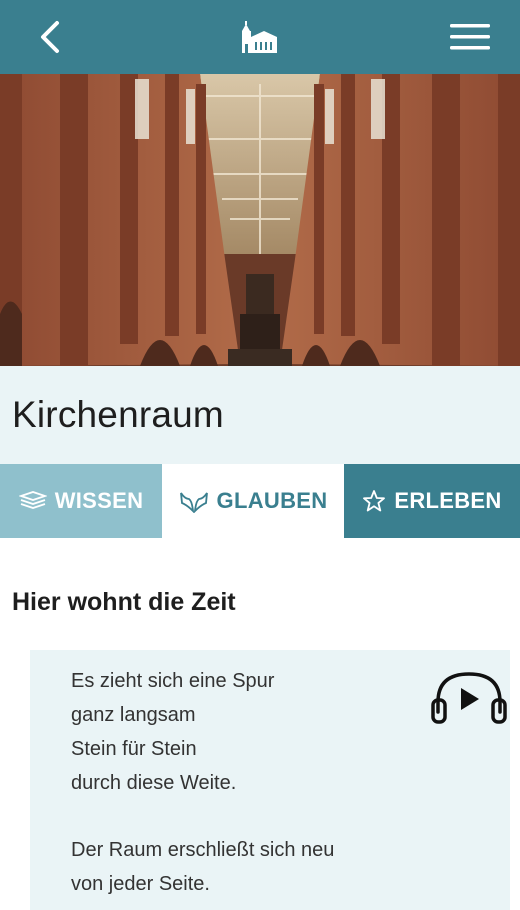 The width and height of the screenshot is (520, 910). I want to click on audio-play-button, so click(469, 698).